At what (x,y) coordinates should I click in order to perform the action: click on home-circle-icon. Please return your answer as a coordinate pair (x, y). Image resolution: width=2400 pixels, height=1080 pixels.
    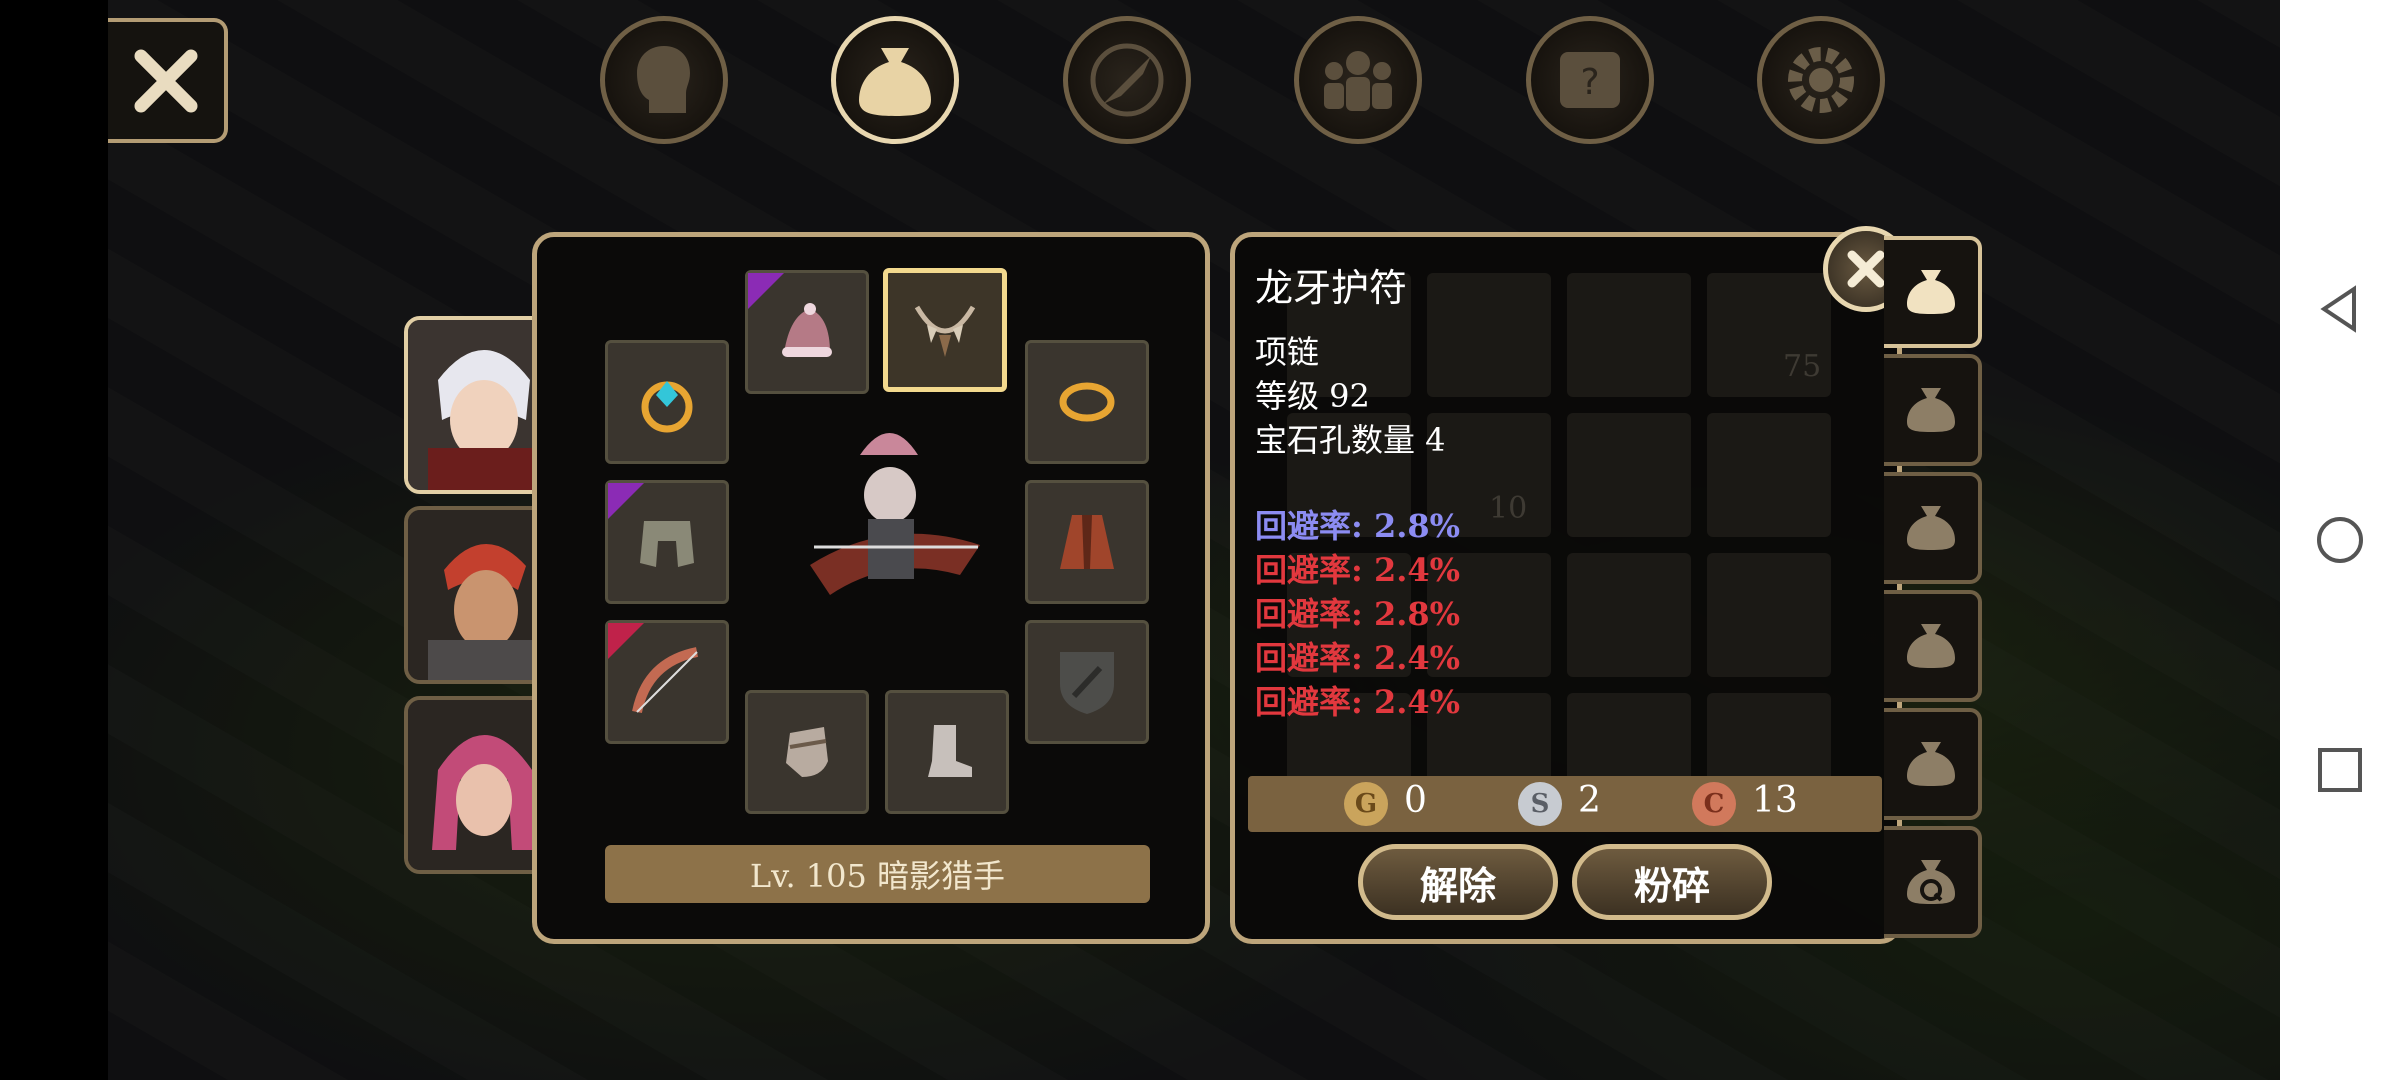
    Looking at the image, I should click on (2340, 540).